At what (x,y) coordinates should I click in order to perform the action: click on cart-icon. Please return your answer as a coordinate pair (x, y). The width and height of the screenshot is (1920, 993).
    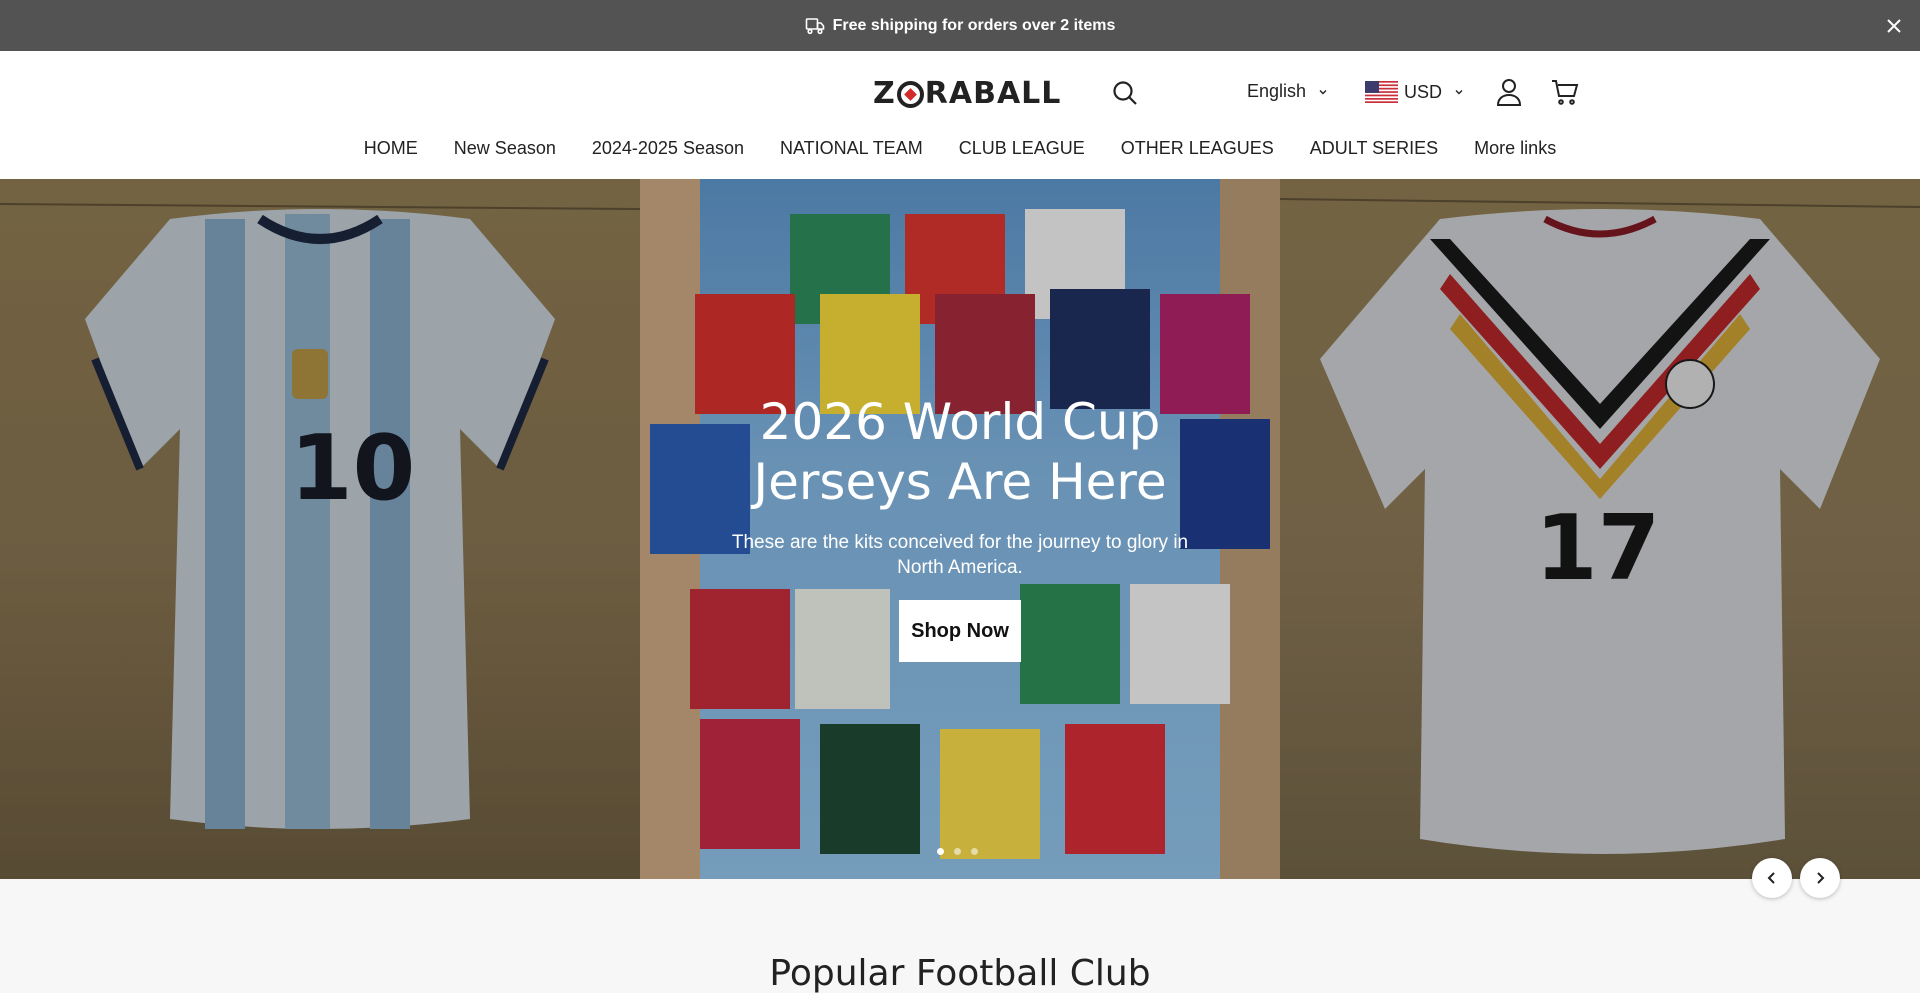
    Looking at the image, I should click on (1565, 92).